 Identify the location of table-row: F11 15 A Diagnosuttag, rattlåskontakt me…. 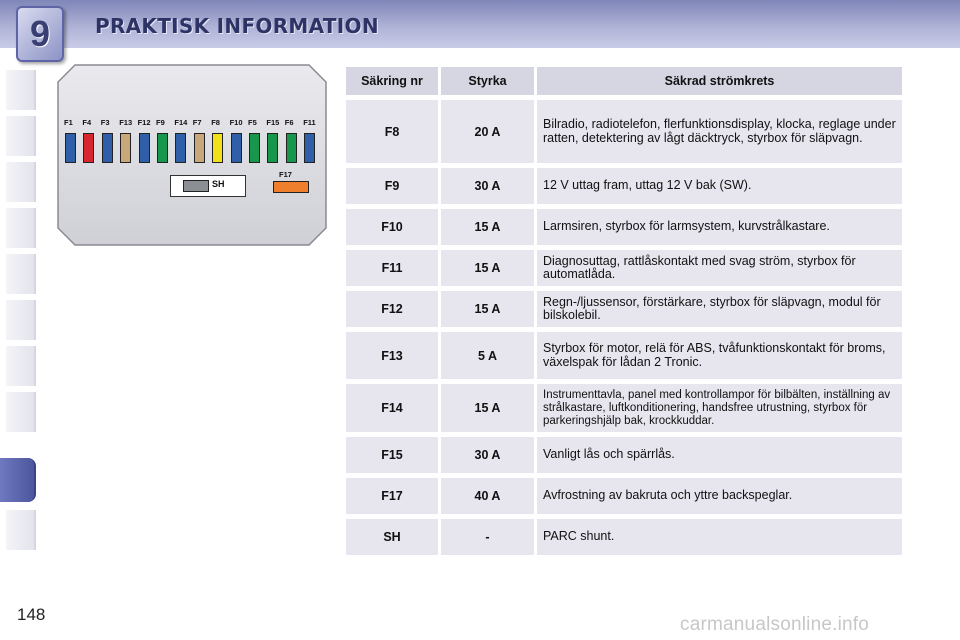
(624, 268).